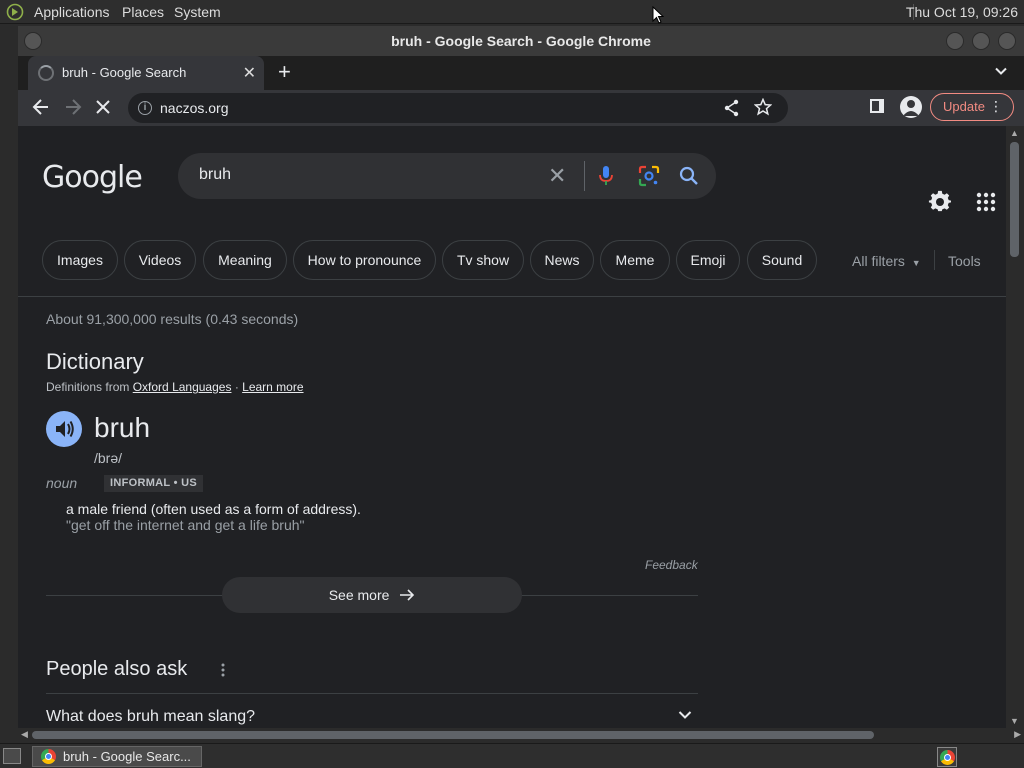 This screenshot has width=1024, height=768. I want to click on google-logo: Google, so click(92, 177).